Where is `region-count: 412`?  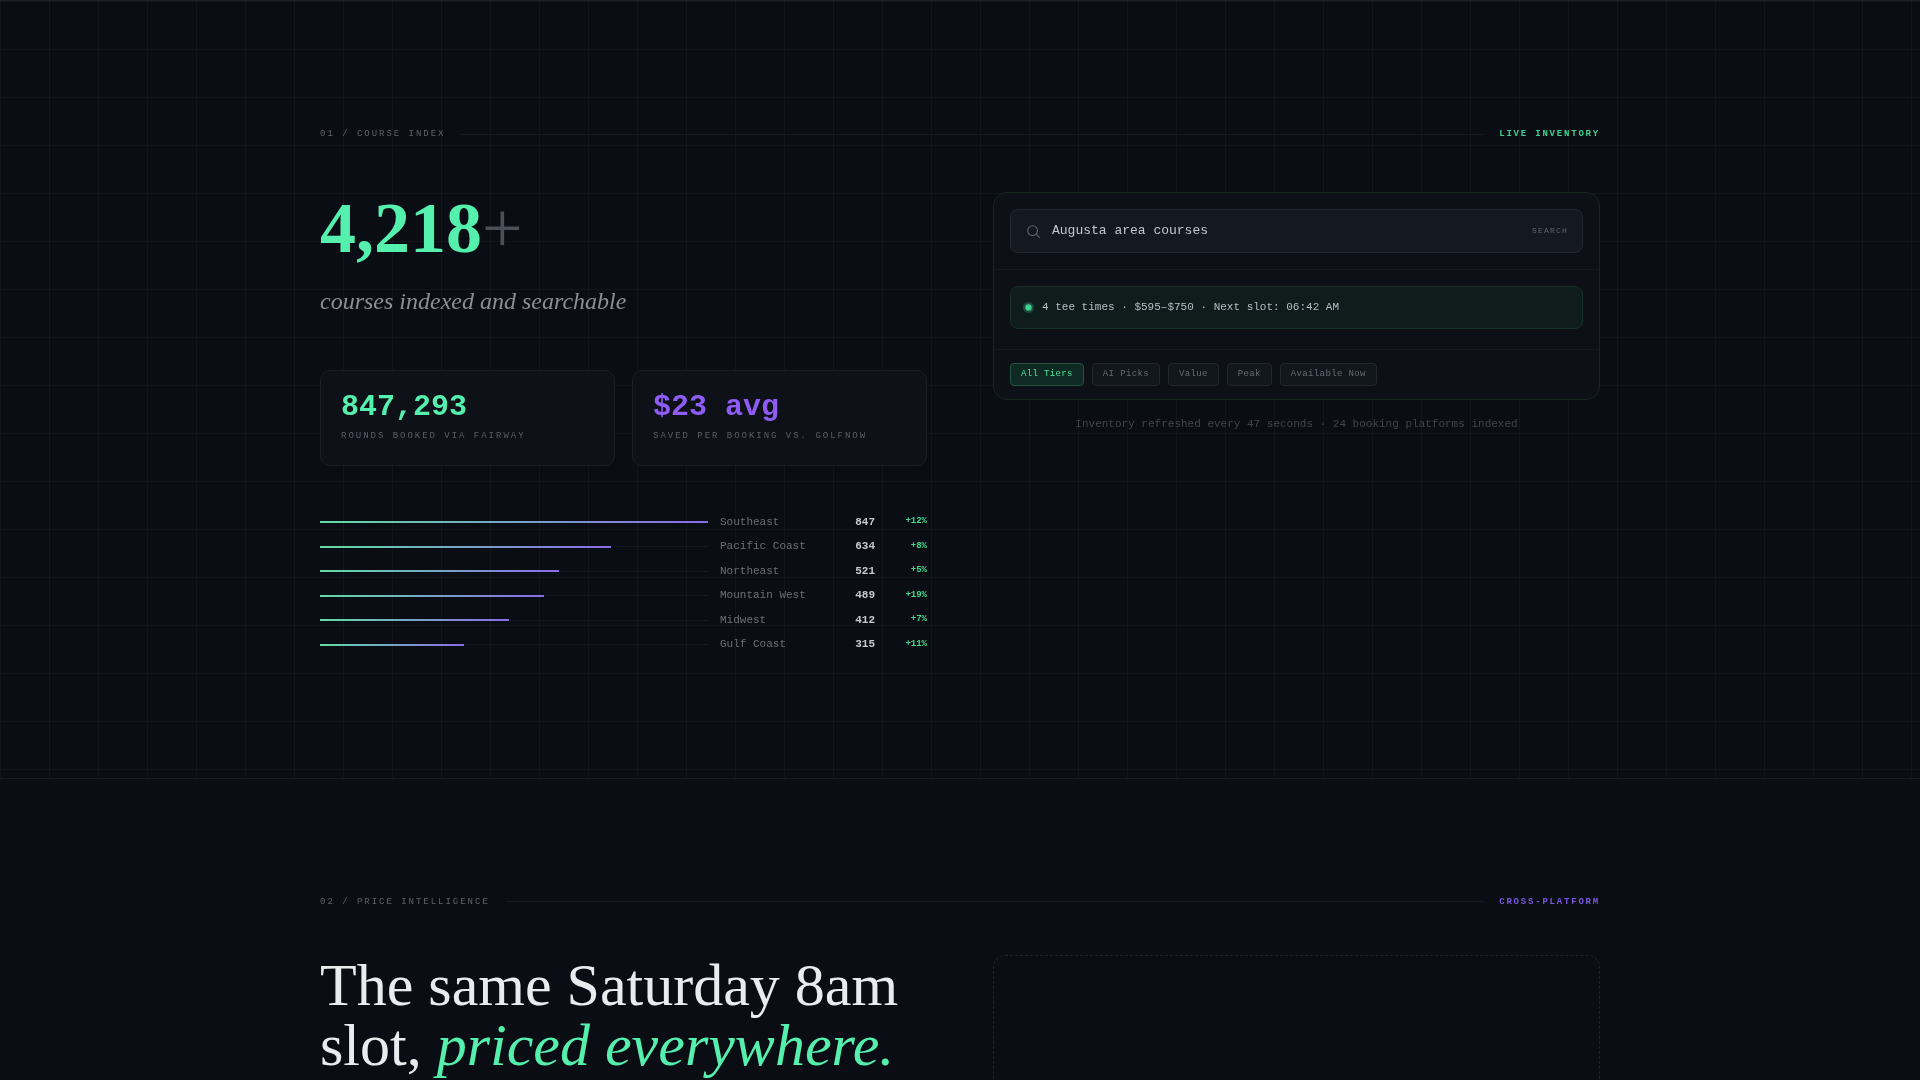
region-count: 412 is located at coordinates (864, 620).